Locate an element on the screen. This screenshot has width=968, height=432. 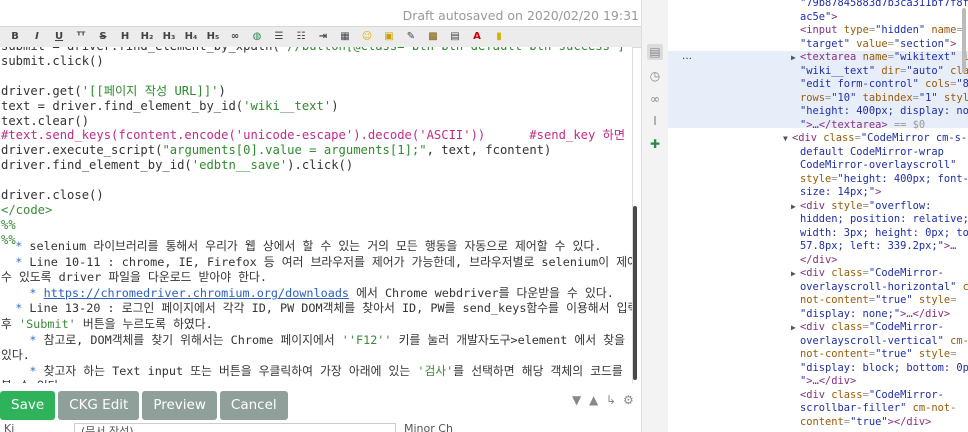
resize-tools: ▼ ▲ ↳ ⚙ is located at coordinates (604, 400).